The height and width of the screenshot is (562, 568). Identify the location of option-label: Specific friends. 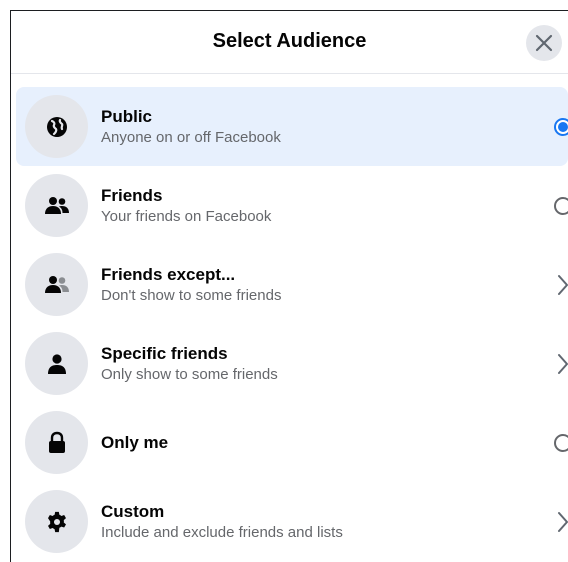
(164, 353).